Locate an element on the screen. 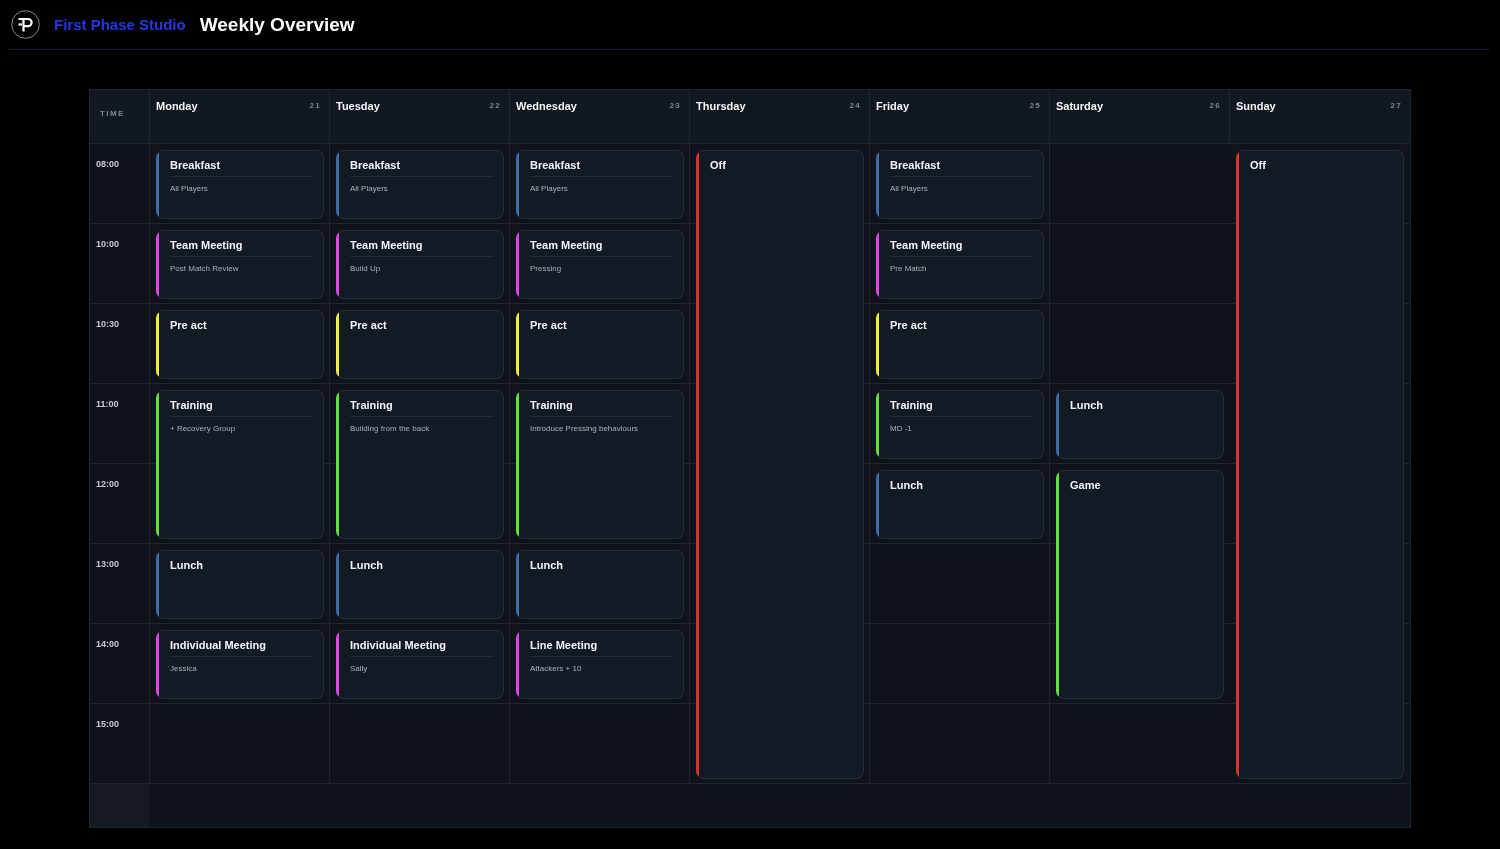 This screenshot has width=1500, height=849. day-name: Monday is located at coordinates (177, 106).